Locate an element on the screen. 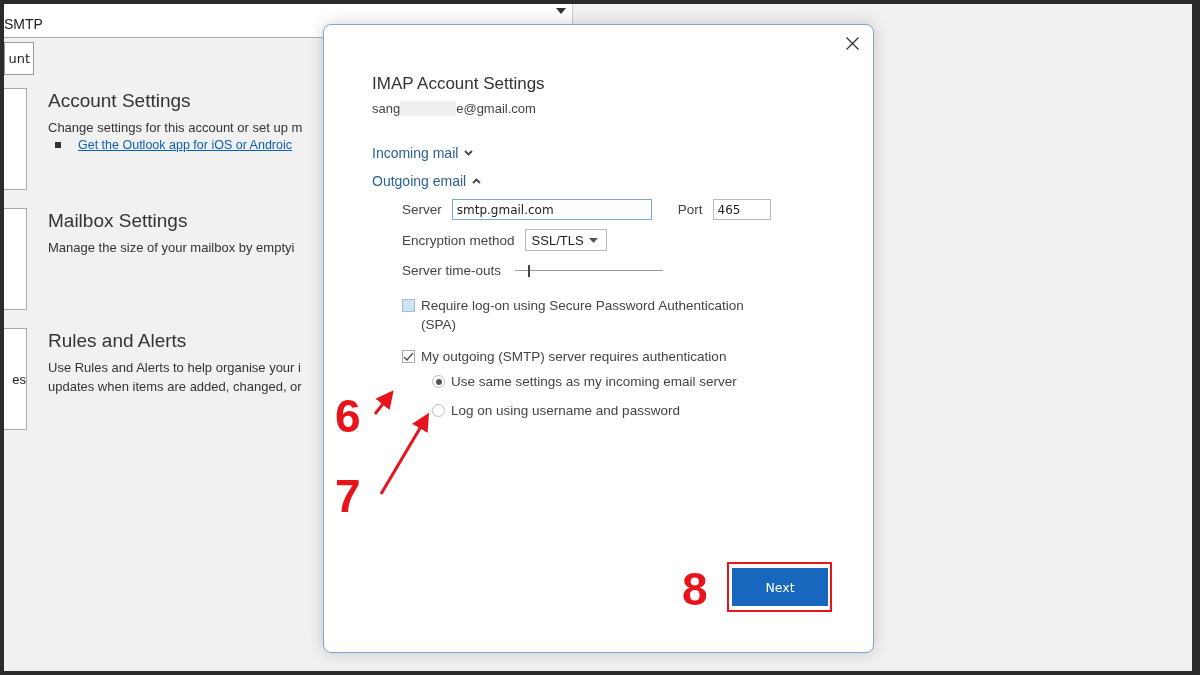 This screenshot has height=675, width=1200. dialog-title: IMAP Account Settings is located at coordinates (459, 84).